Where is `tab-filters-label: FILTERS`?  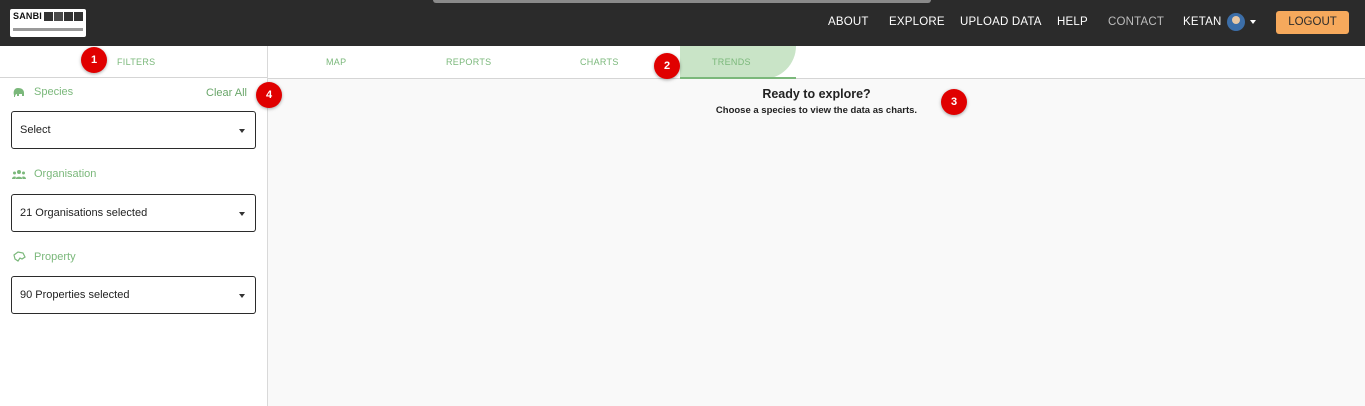 tab-filters-label: FILTERS is located at coordinates (136, 62).